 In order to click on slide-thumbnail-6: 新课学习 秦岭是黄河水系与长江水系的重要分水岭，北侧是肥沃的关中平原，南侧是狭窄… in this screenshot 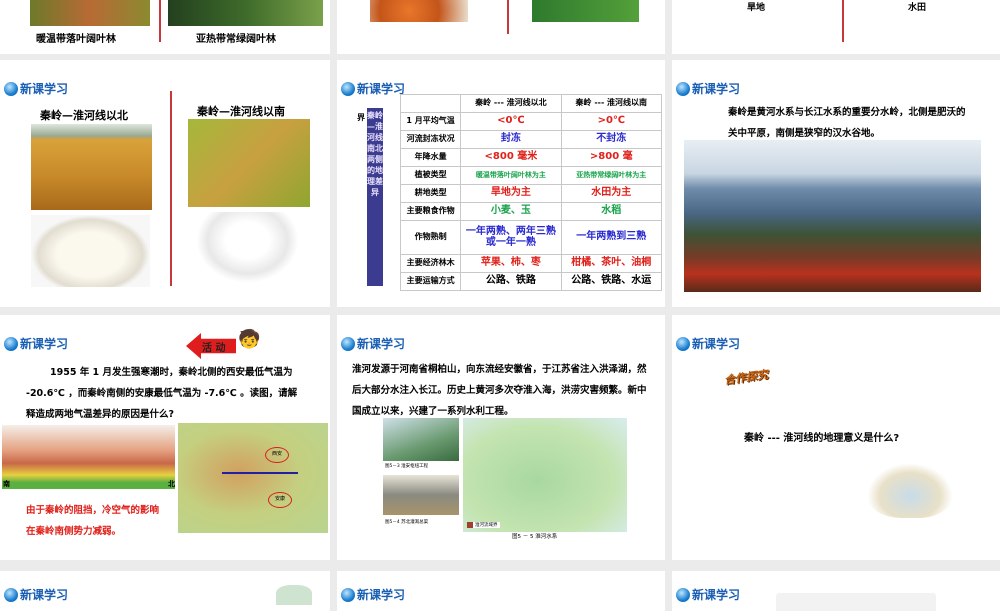, I will do `click(836, 183)`.